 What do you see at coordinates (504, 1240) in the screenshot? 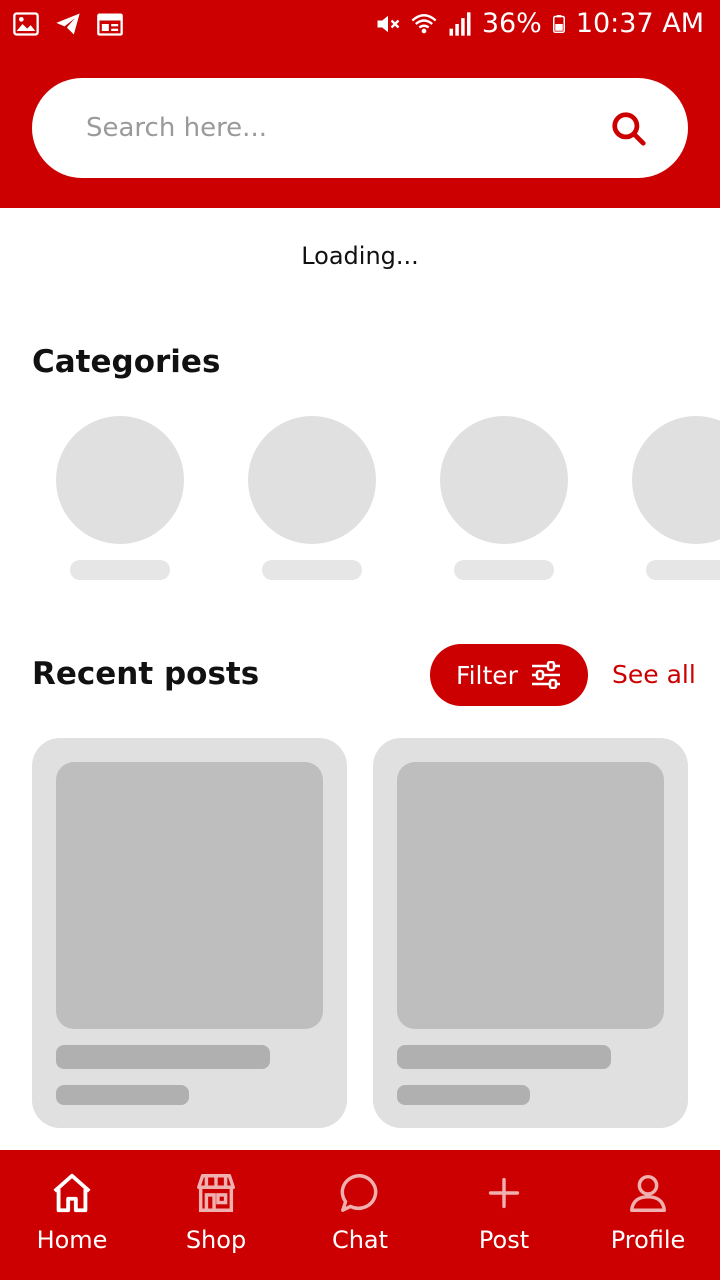
I see `nav-post-label: Post` at bounding box center [504, 1240].